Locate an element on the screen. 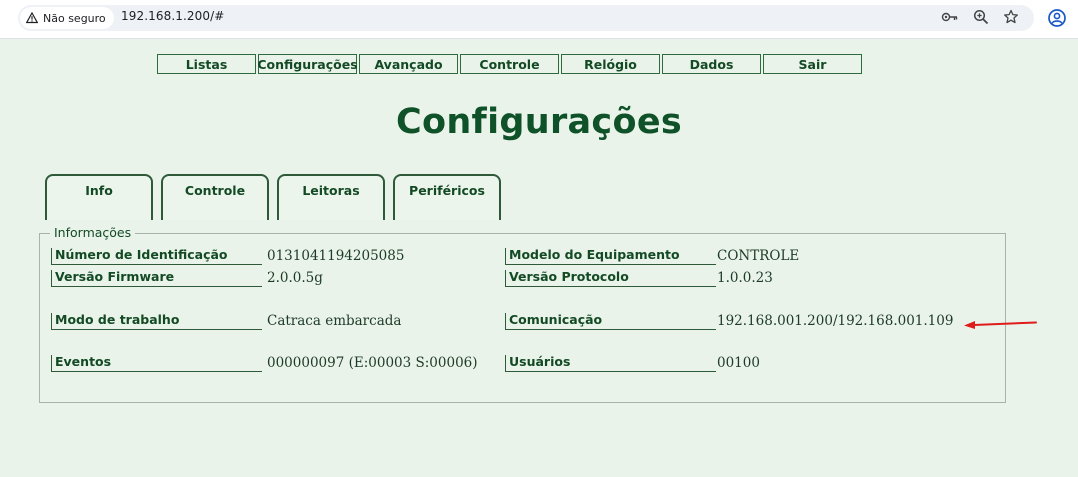  red-arrow-annotation is located at coordinates (1000, 325).